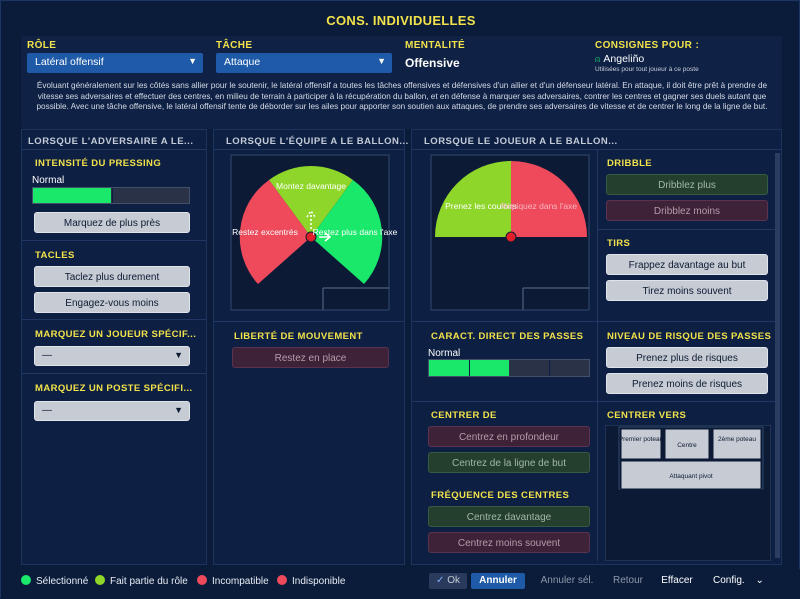  I want to click on player-note: Utilisées pour tout joueur à ce poste, so click(647, 69).